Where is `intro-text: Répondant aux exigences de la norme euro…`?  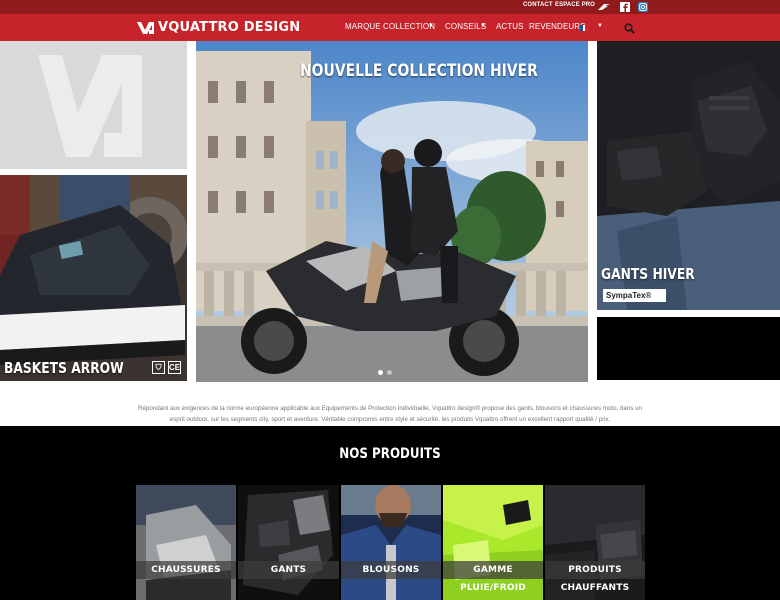
intro-text: Répondant aux exigences de la norme euro… is located at coordinates (389, 414).